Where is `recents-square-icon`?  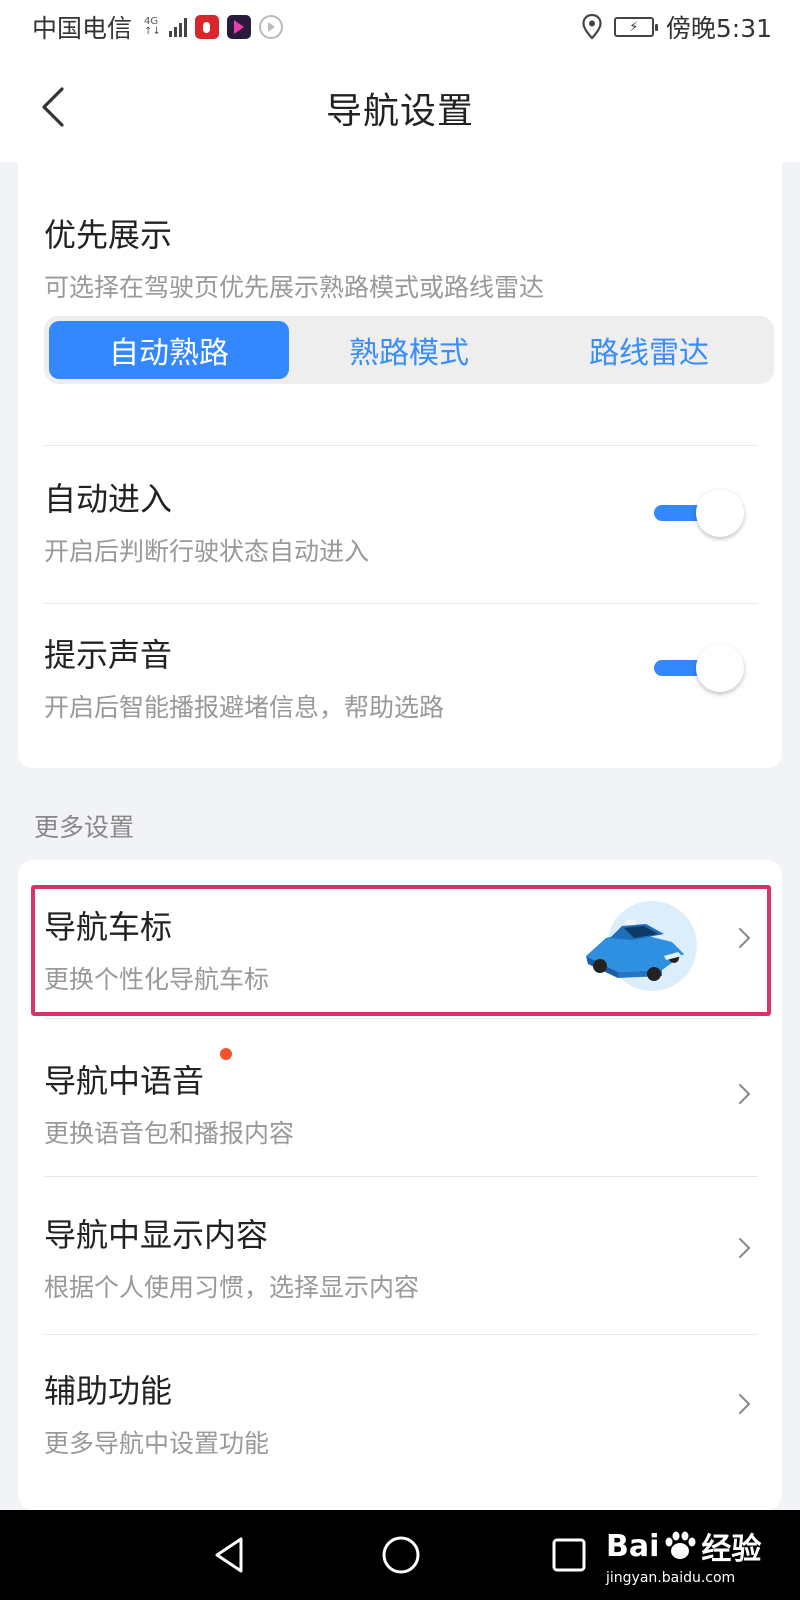
recents-square-icon is located at coordinates (569, 1555).